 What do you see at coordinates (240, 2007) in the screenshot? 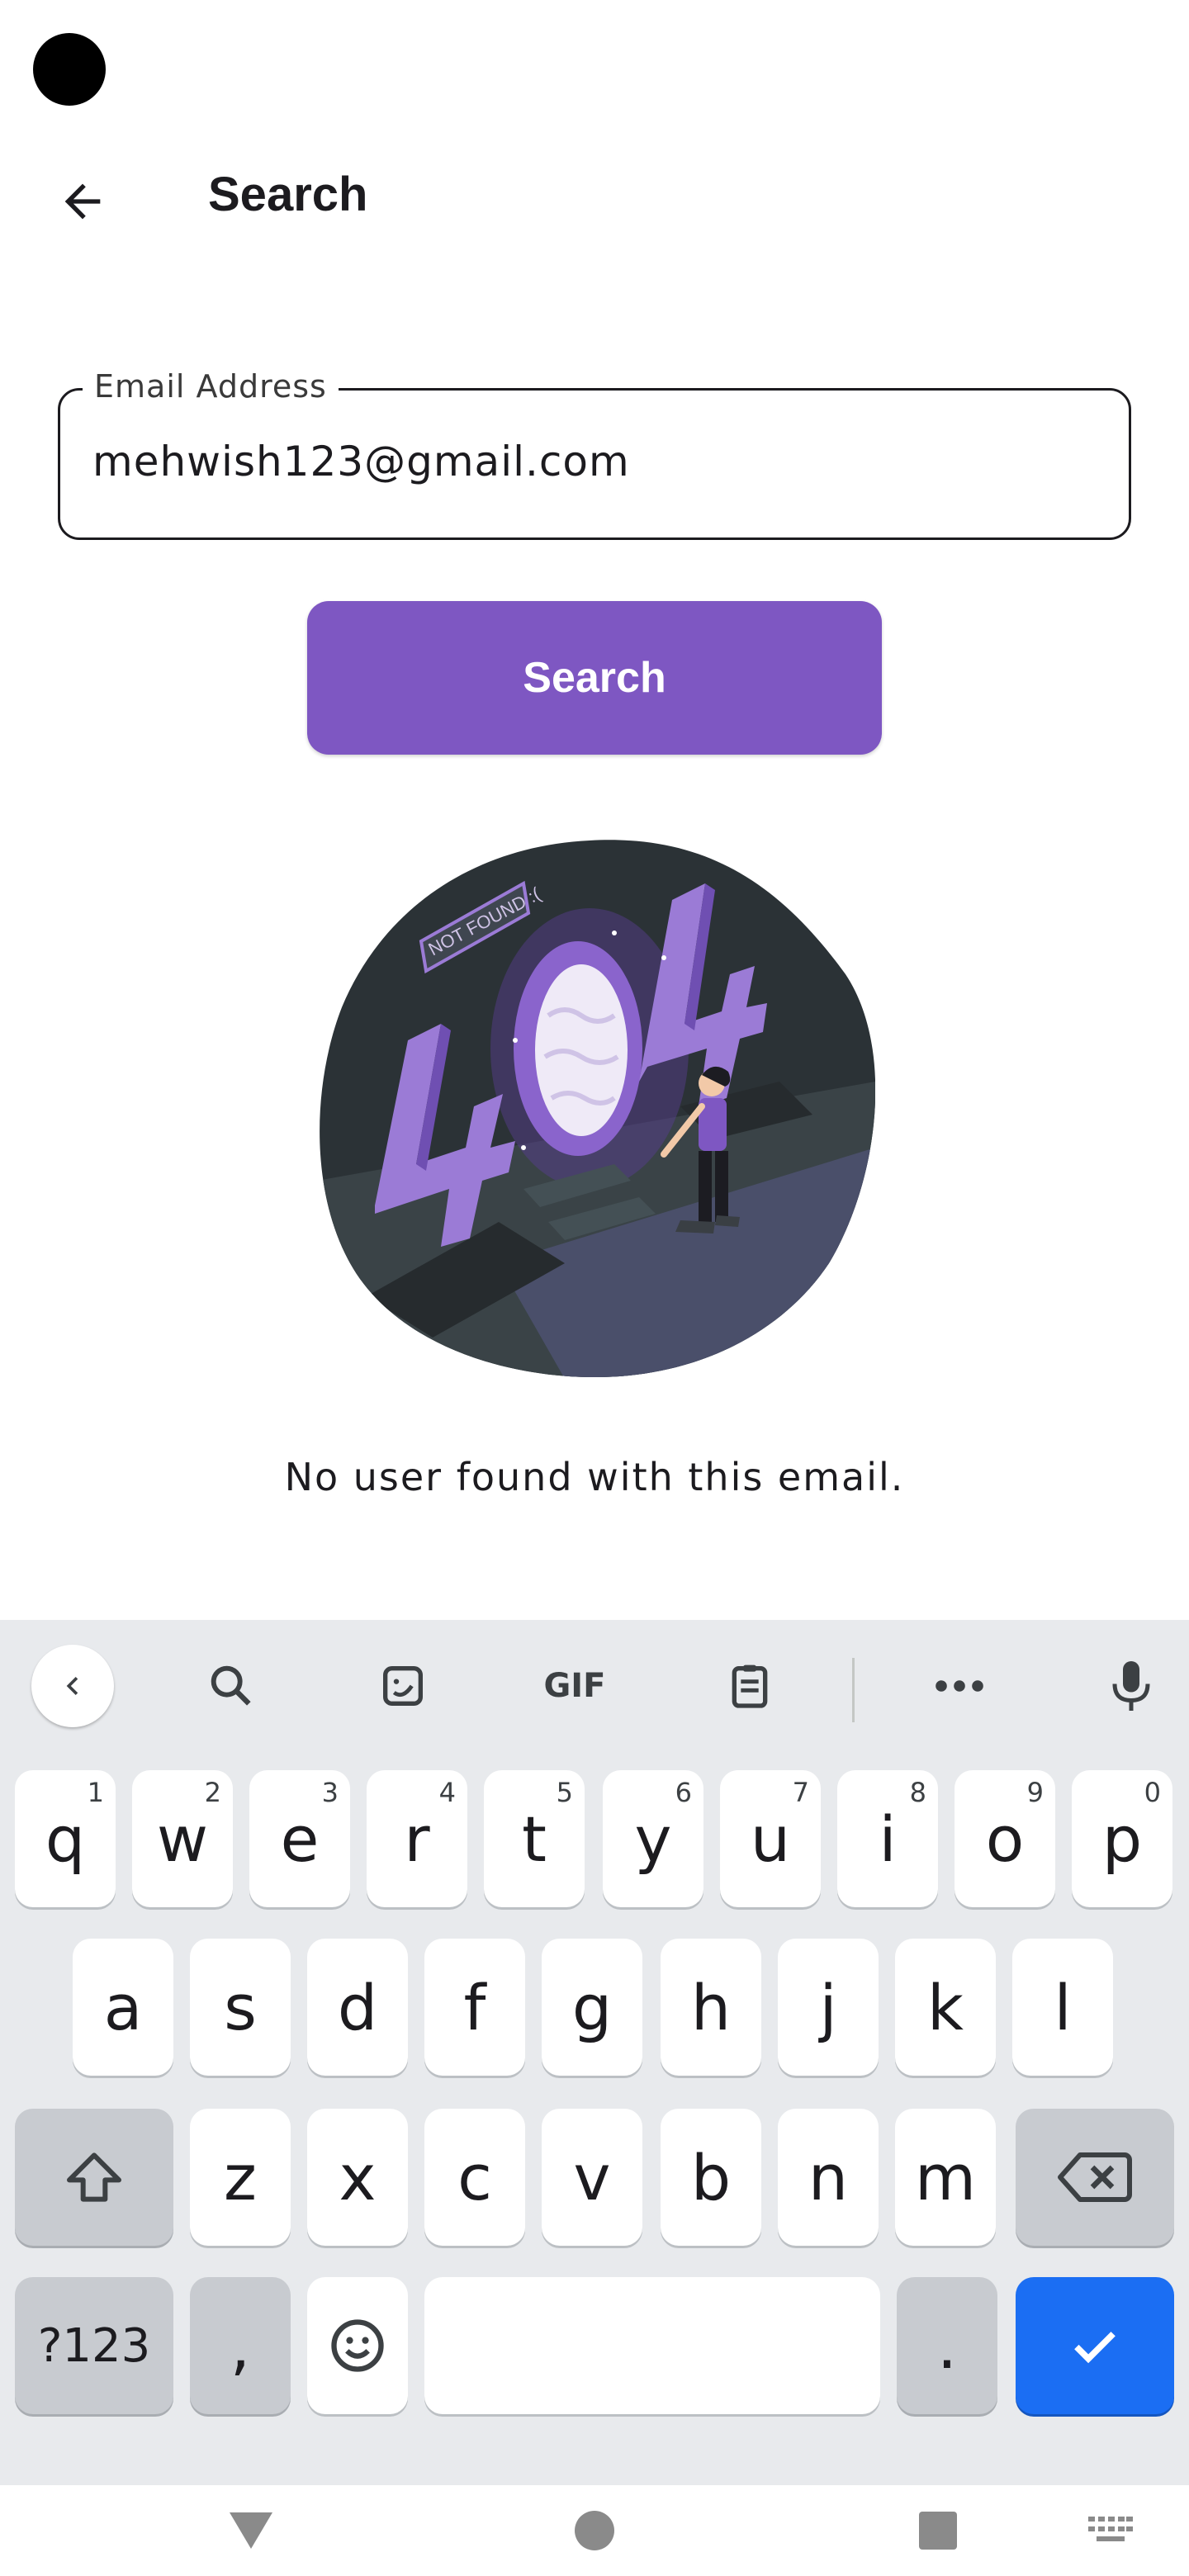
I see `key-s: s` at bounding box center [240, 2007].